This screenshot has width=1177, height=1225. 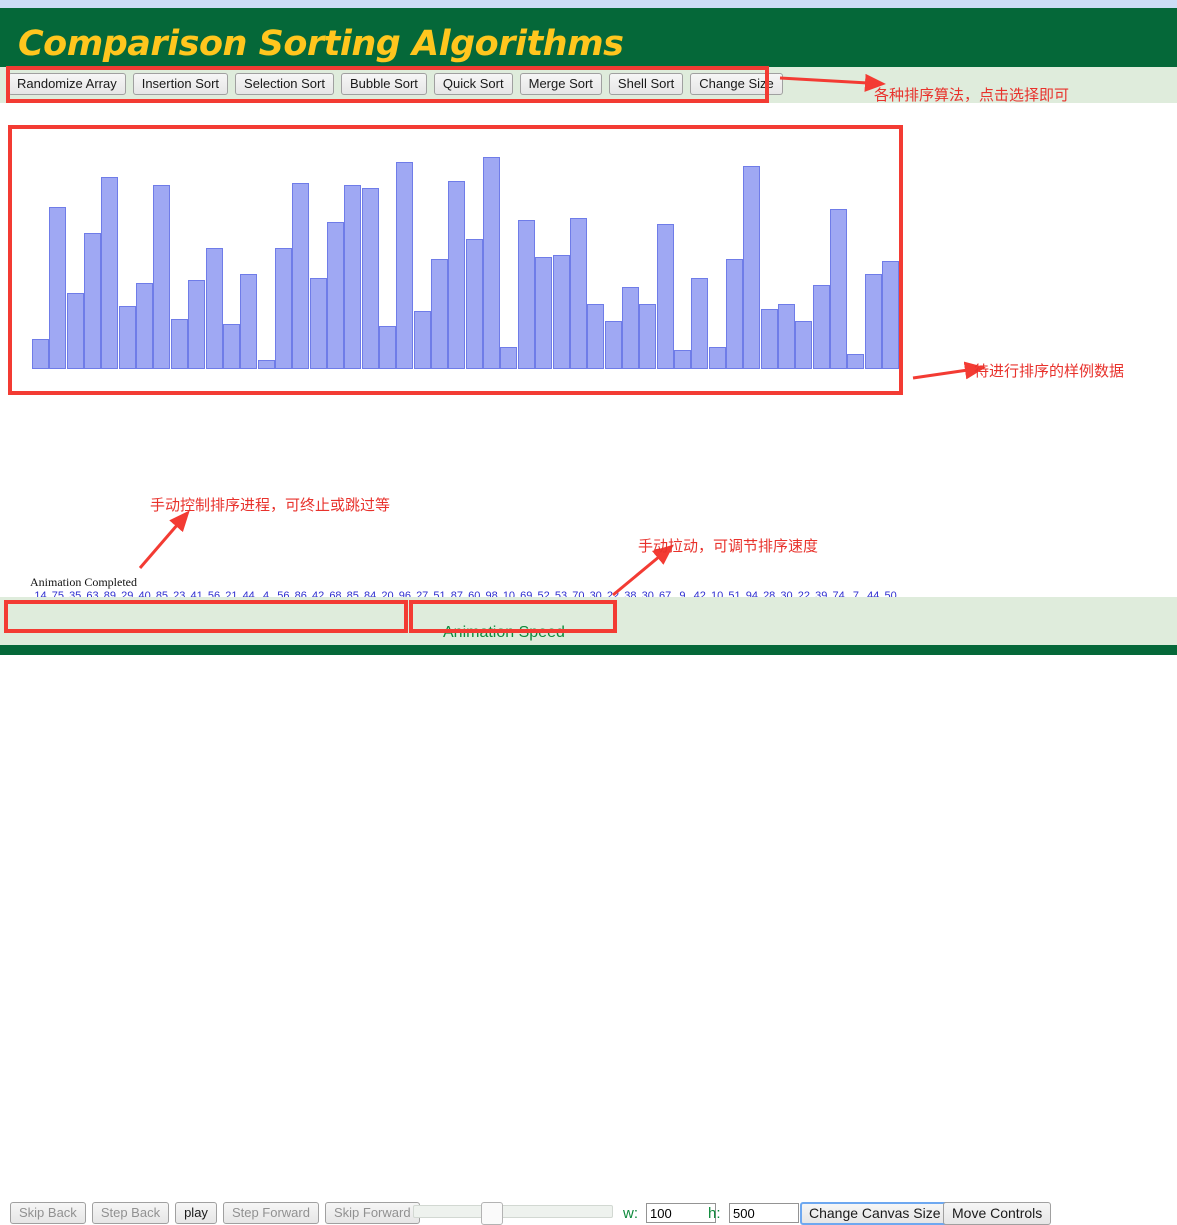 What do you see at coordinates (48, 1213) in the screenshot?
I see `skip-back-button: Skip Back` at bounding box center [48, 1213].